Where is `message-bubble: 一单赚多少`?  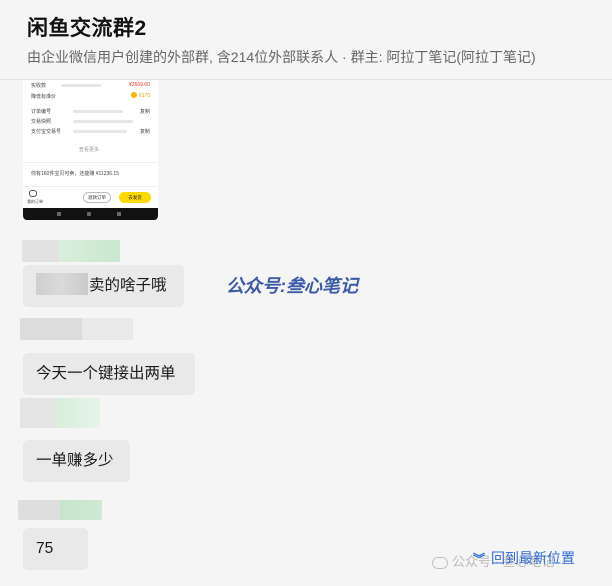
message-bubble: 一单赚多少 is located at coordinates (76, 461).